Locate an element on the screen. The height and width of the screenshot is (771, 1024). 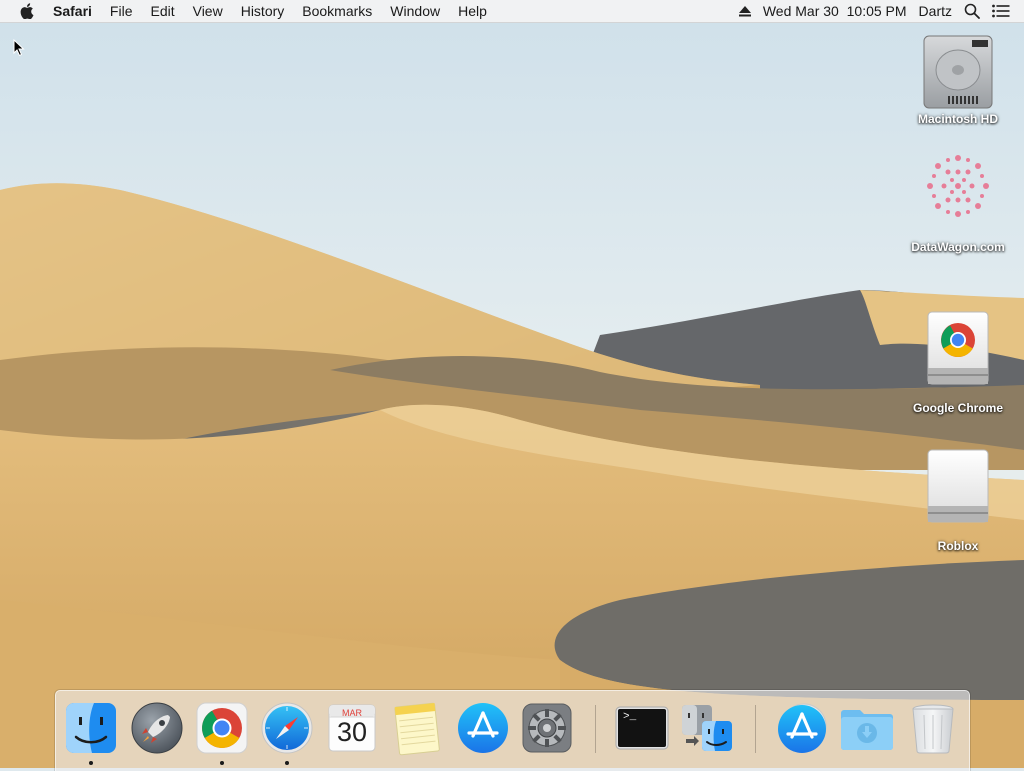
downloads-folder-icon is located at coordinates (867, 730).